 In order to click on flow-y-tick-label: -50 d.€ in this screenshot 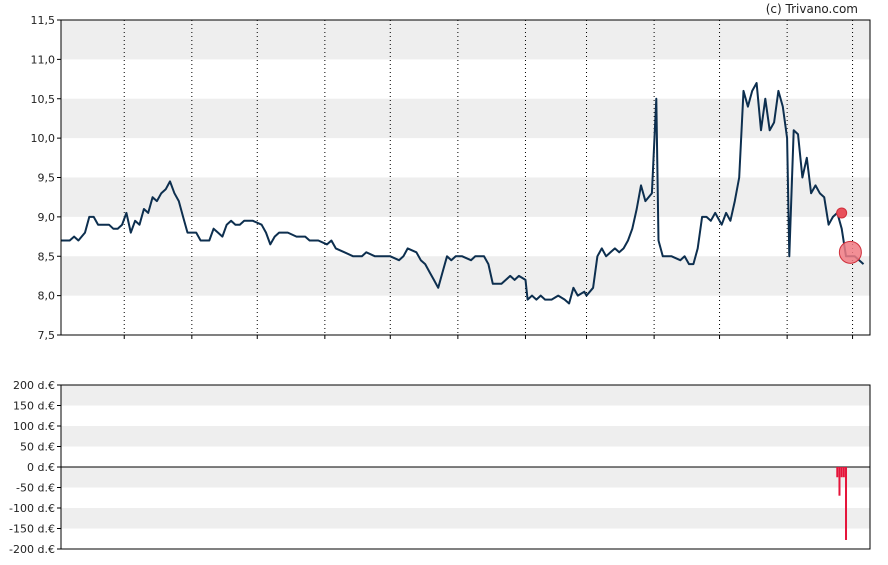, I will do `click(35, 488)`.